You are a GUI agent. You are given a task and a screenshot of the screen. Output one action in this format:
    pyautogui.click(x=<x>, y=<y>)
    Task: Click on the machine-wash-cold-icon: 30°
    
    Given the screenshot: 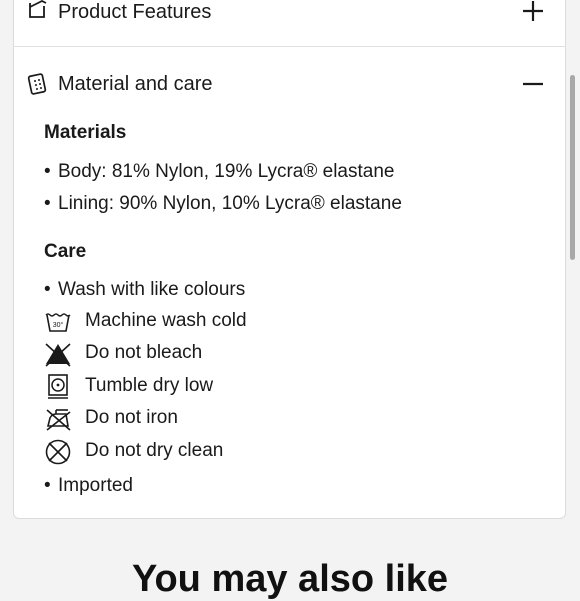 What is the action you would take?
    pyautogui.click(x=58, y=322)
    